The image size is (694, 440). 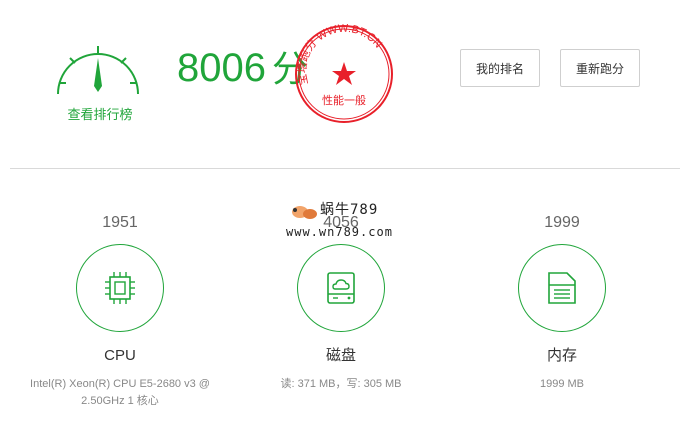 What do you see at coordinates (340, 355) in the screenshot?
I see `disk-label: 磁盘` at bounding box center [340, 355].